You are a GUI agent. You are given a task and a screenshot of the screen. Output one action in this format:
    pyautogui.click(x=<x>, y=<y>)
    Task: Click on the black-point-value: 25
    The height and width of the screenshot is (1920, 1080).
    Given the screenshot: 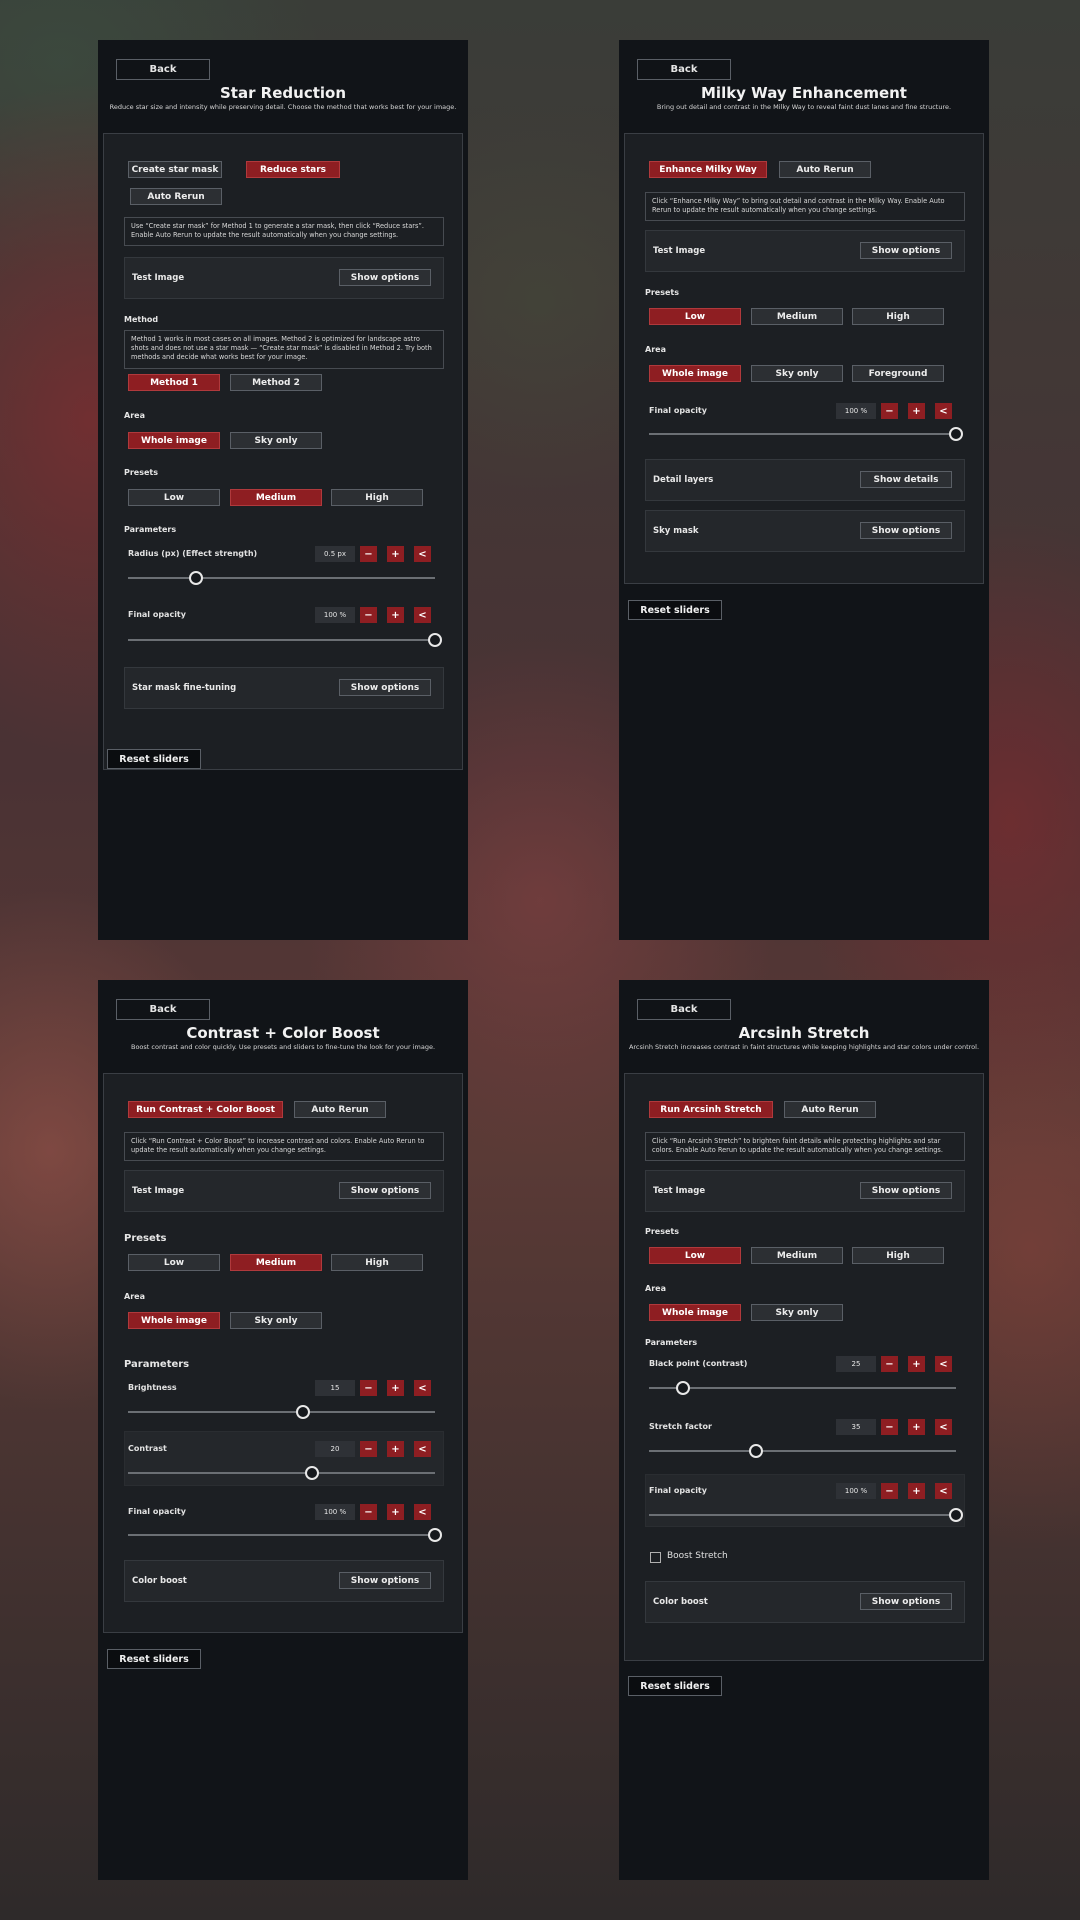 What is the action you would take?
    pyautogui.click(x=856, y=1364)
    